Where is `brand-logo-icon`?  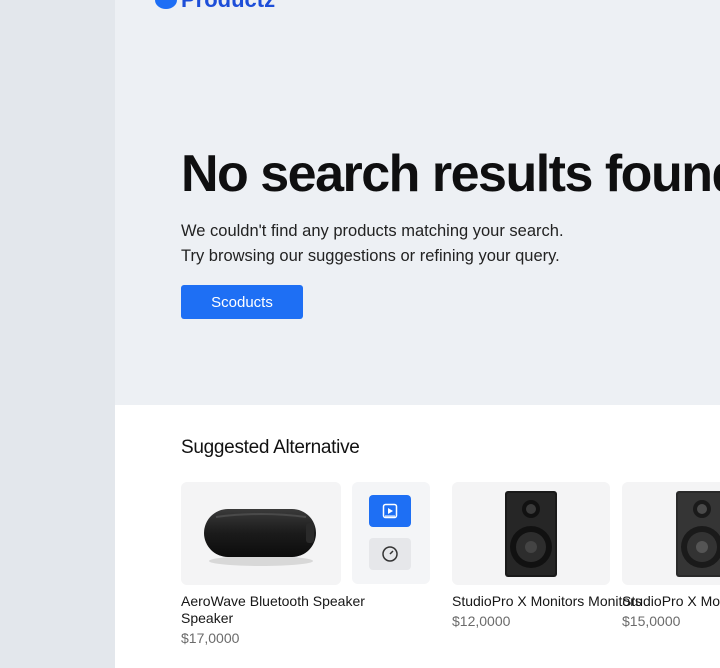
brand-logo-icon is located at coordinates (166, 4).